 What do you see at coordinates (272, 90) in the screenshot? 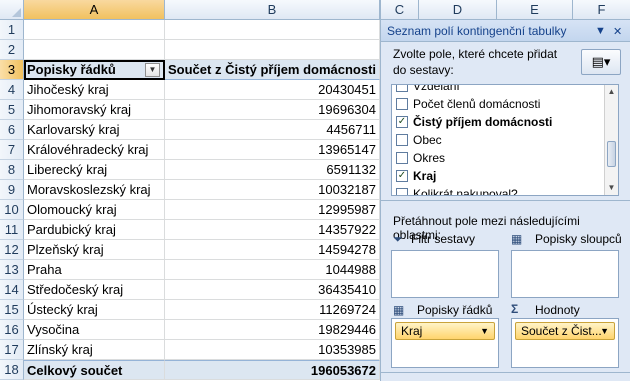
I see `cell-b: 20430451` at bounding box center [272, 90].